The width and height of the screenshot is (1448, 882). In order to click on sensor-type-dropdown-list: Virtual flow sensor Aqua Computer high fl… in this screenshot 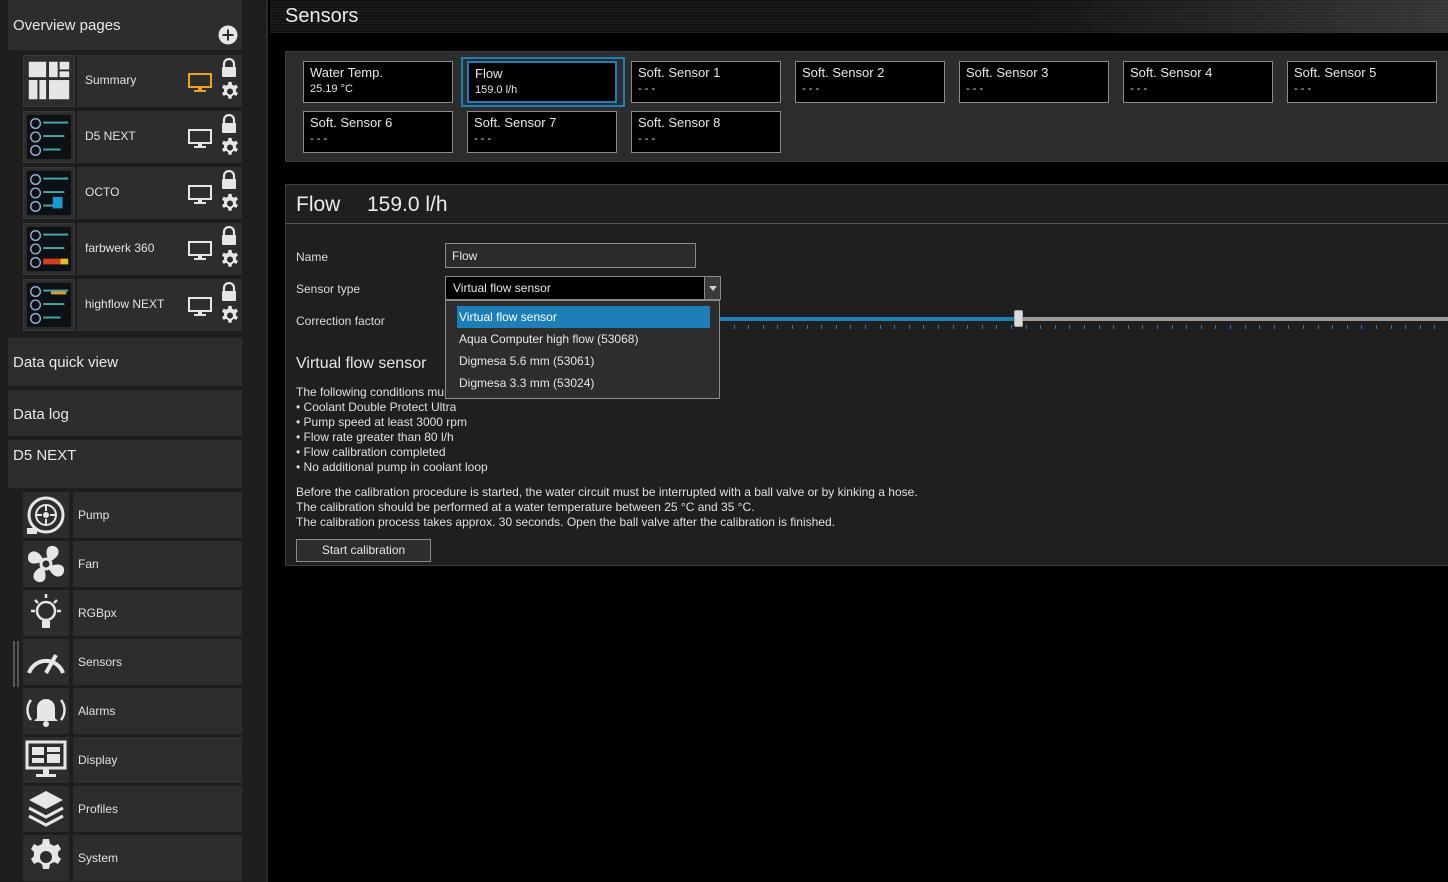, I will do `click(582, 349)`.